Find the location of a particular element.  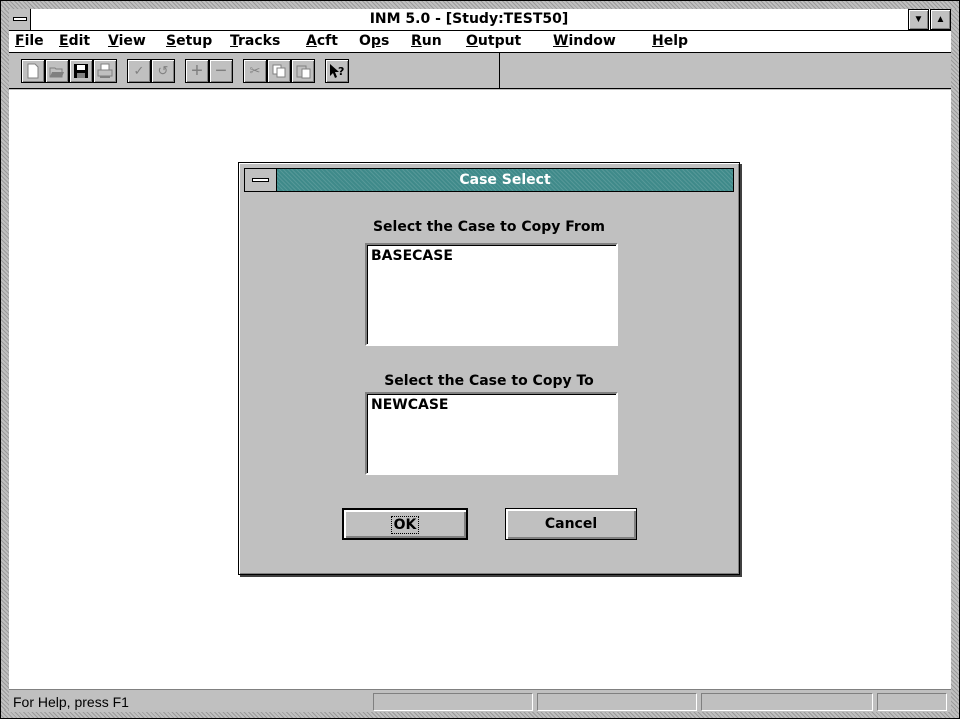

cancel-button: Cancel is located at coordinates (571, 524).